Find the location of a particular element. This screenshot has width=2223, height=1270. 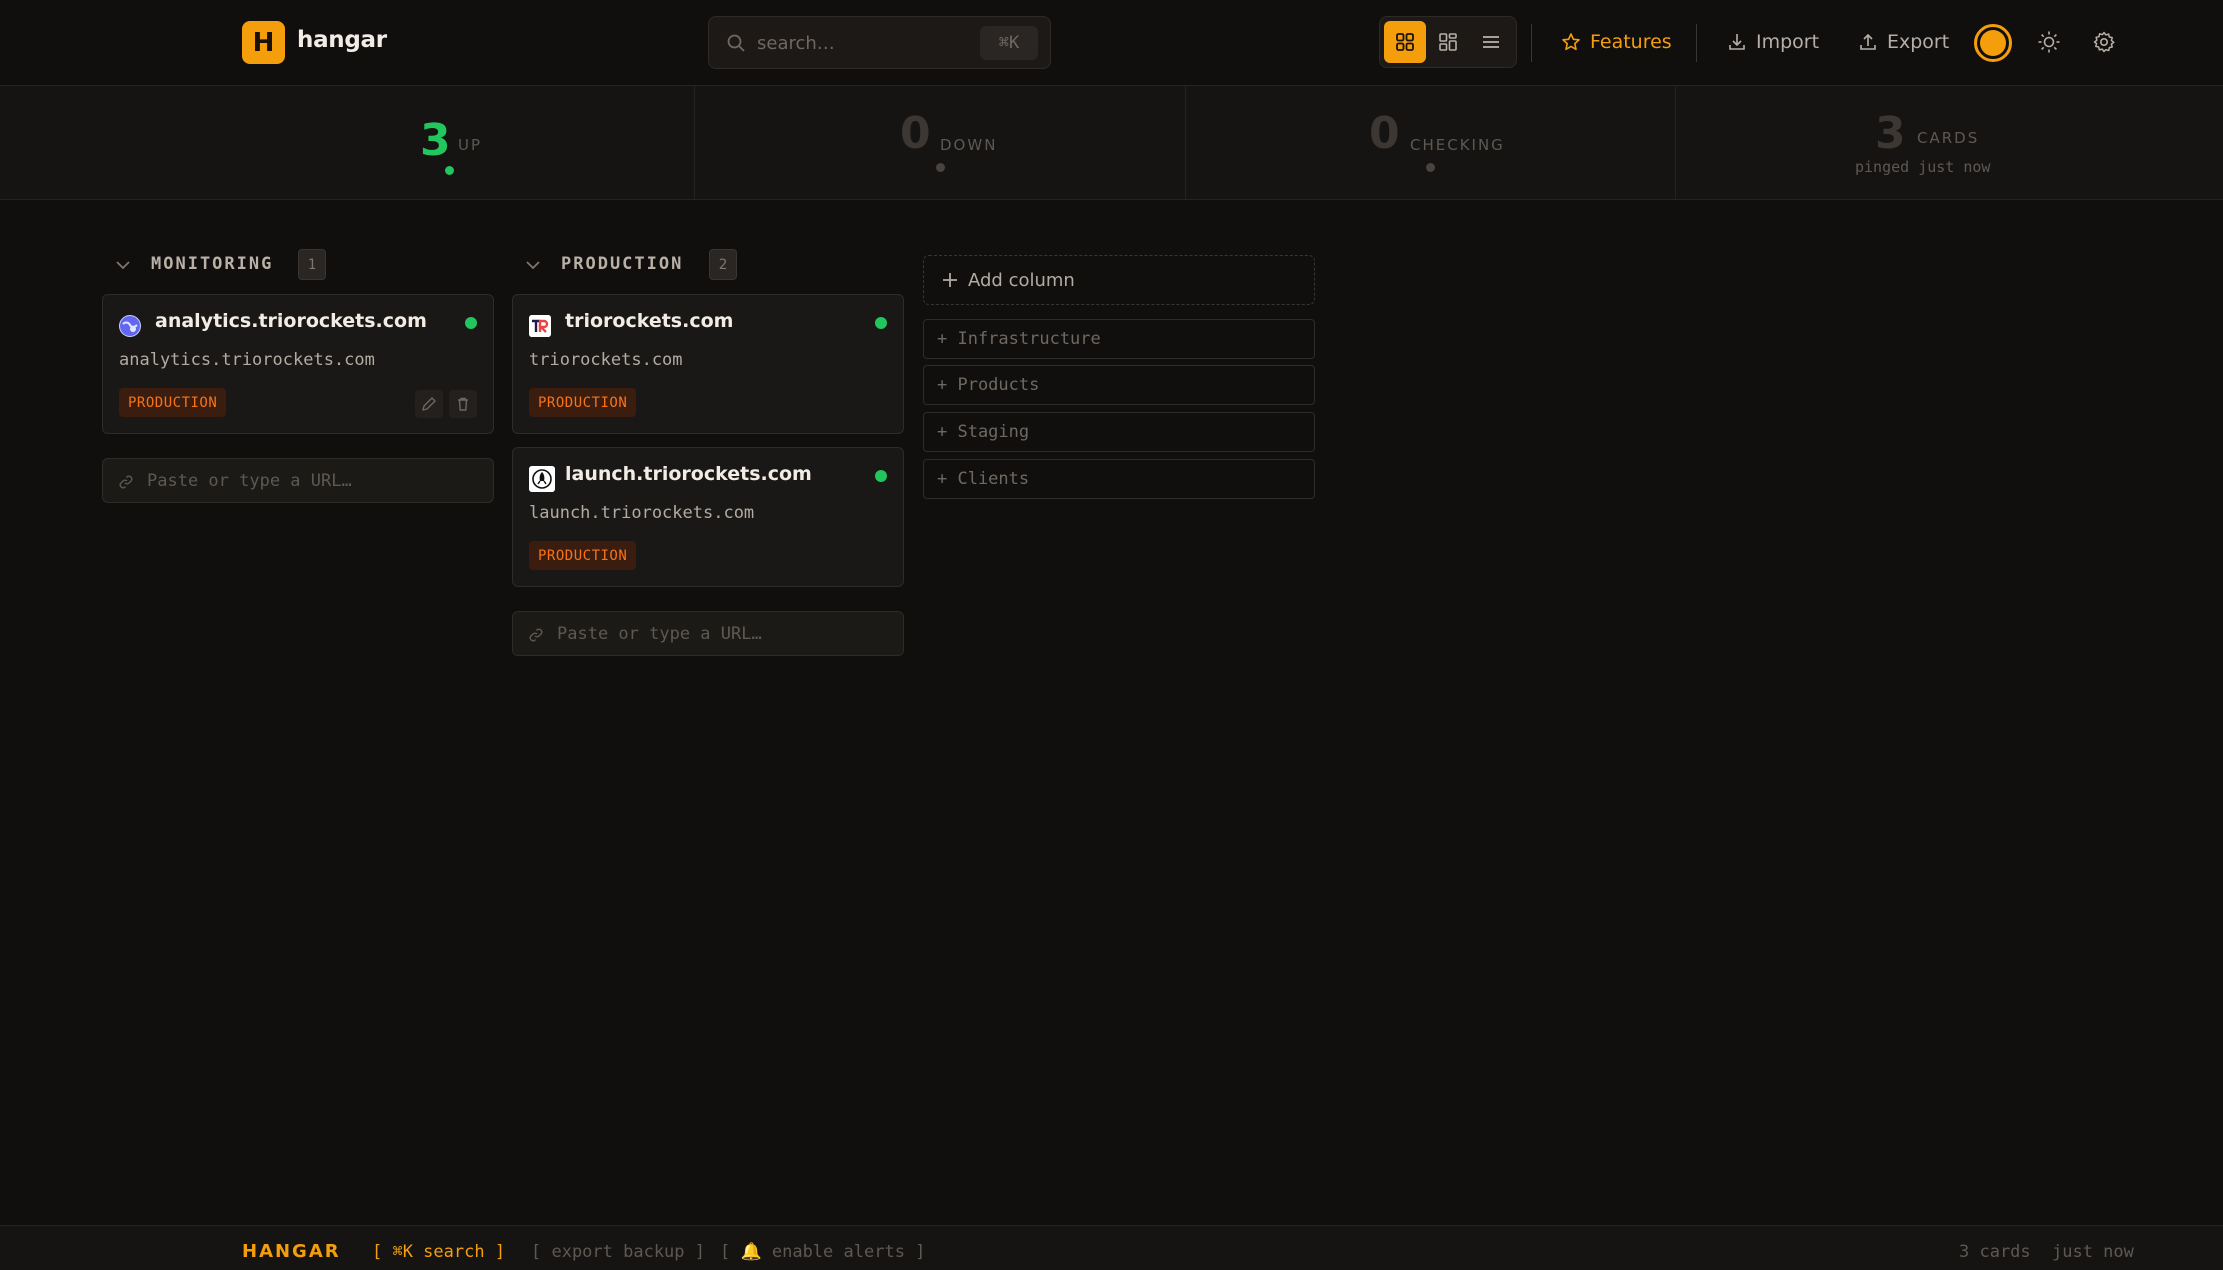

grid-view-button is located at coordinates (1405, 42).